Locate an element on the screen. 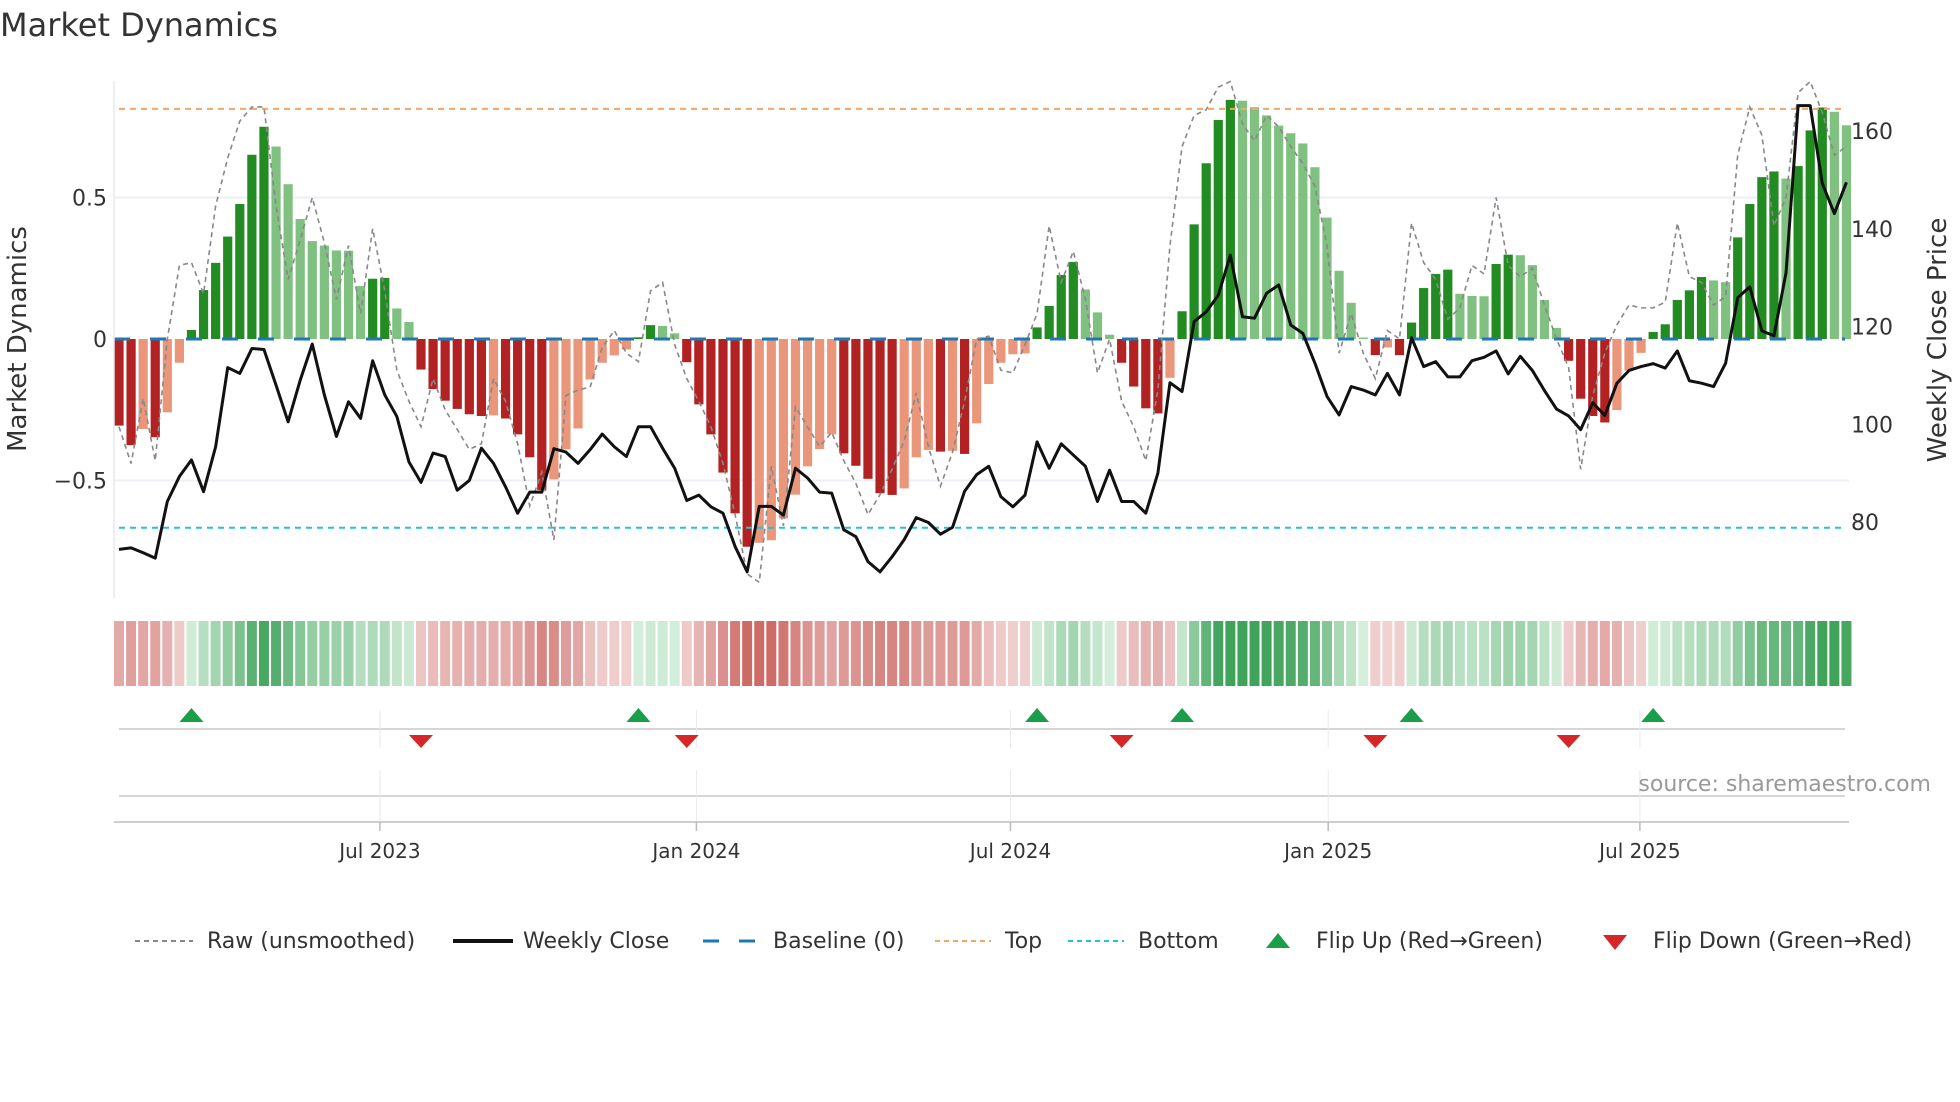 The width and height of the screenshot is (1960, 1102). y-tick-label: −0.5 is located at coordinates (80, 482).